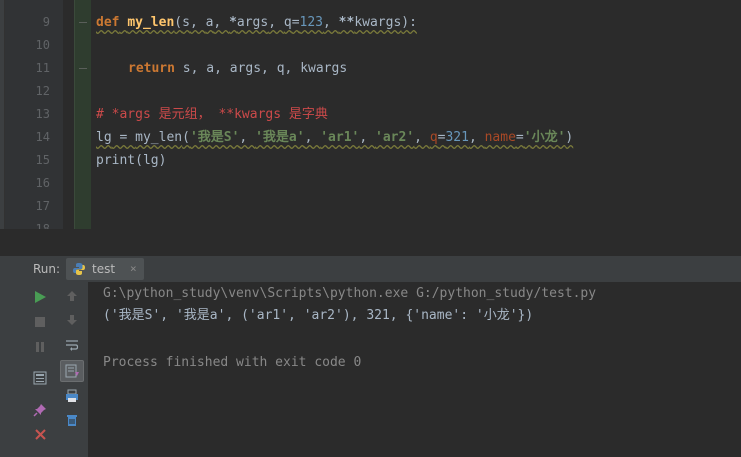  What do you see at coordinates (544, 137) in the screenshot?
I see `string: '小龙'` at bounding box center [544, 137].